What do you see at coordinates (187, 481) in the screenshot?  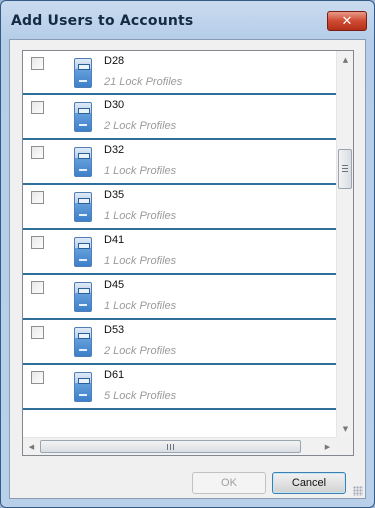 I see `dialog-footer: OK Cancel` at bounding box center [187, 481].